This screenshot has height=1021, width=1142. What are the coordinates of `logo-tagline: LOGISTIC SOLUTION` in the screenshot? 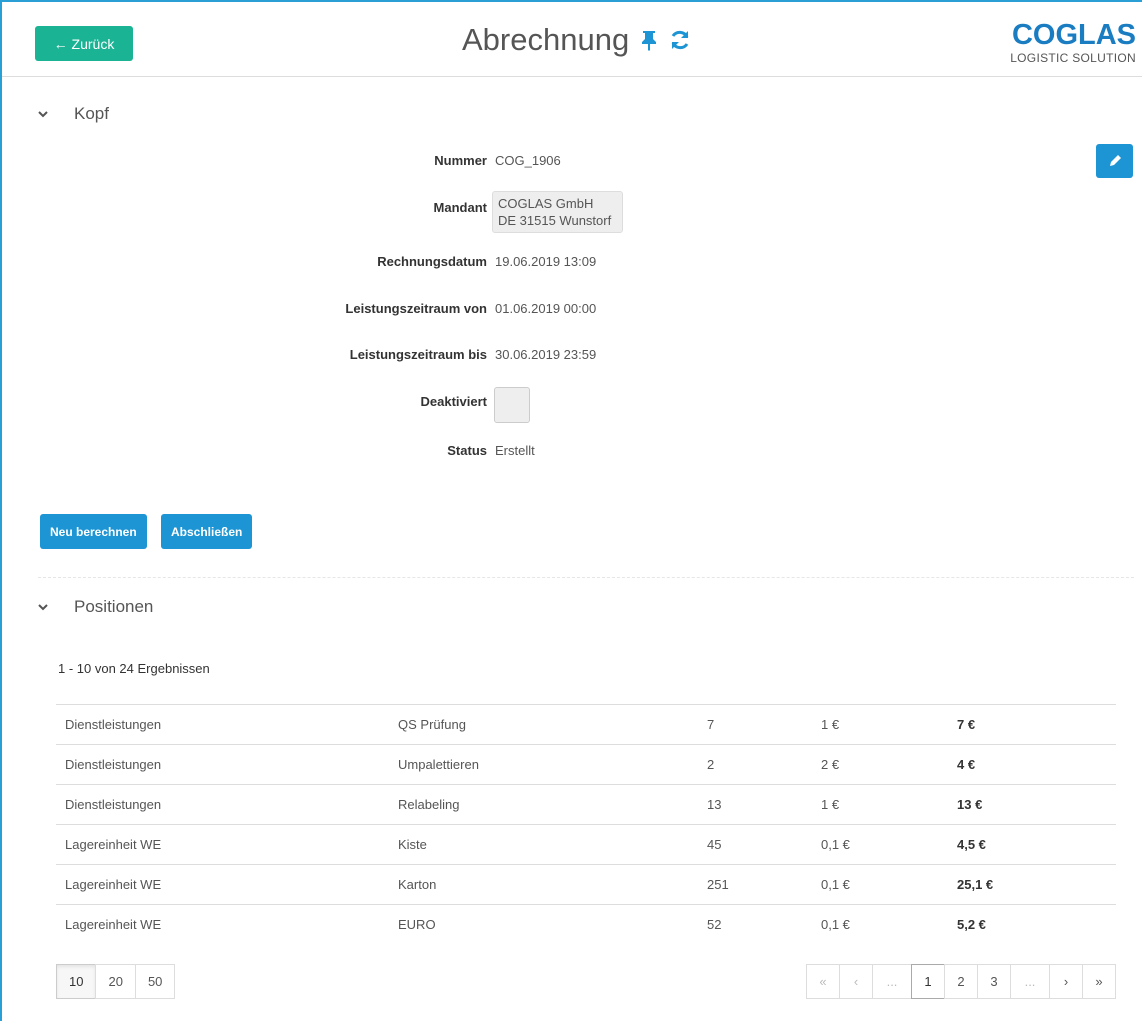 It's located at (1073, 58).